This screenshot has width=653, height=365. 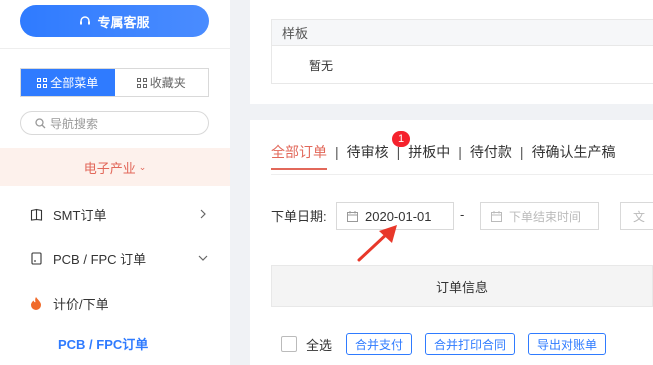 I want to click on tab-favorites-label: 收藏夹, so click(x=167, y=83).